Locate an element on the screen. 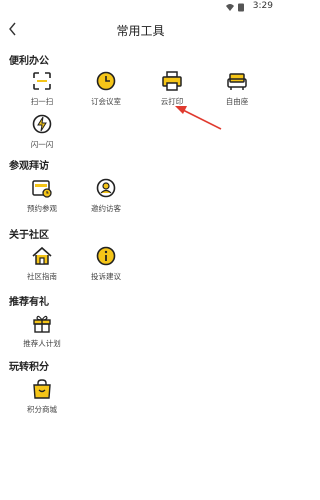 The height and width of the screenshot is (500, 320). tool-community-guide: 社区指南 is located at coordinates (42, 265).